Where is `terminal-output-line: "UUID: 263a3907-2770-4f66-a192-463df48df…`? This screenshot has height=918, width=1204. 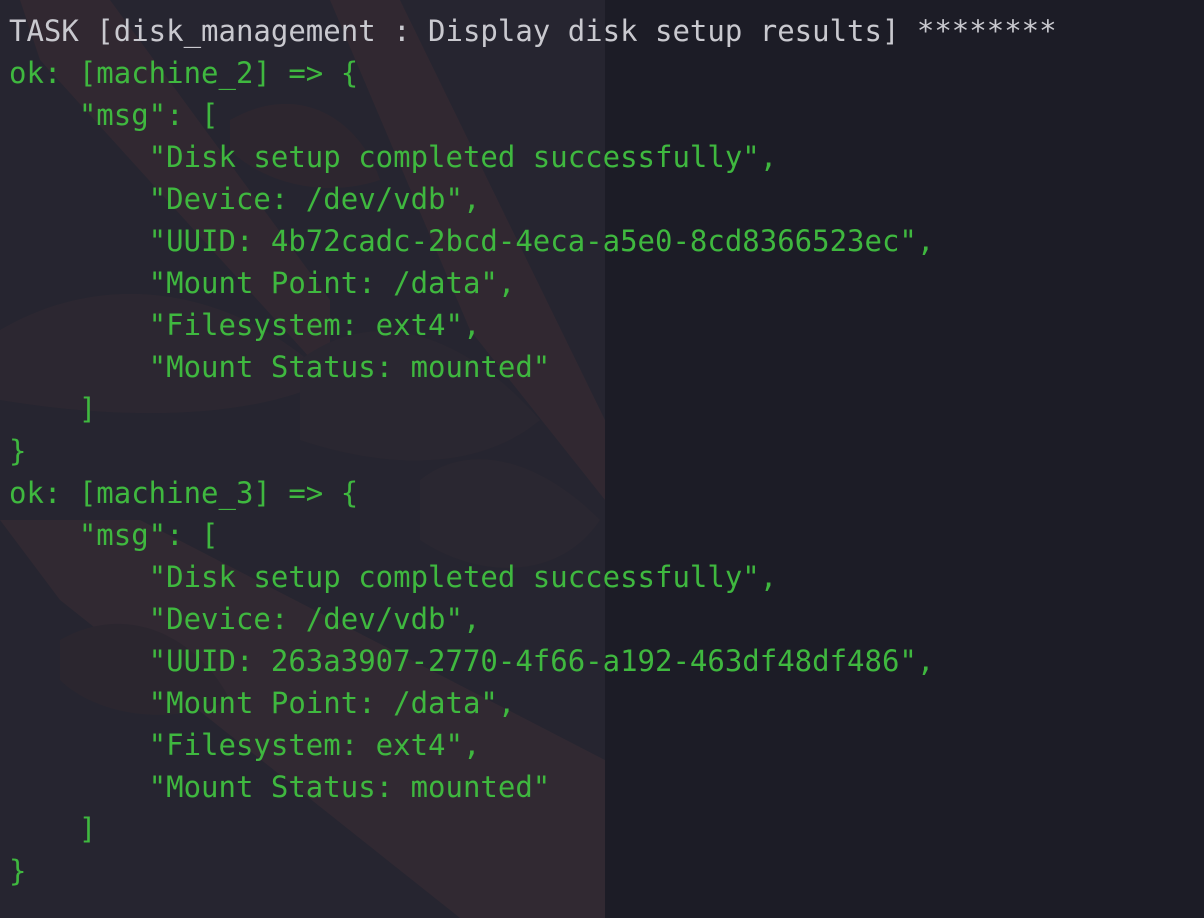
terminal-output-line: "UUID: 263a3907-2770-4f66-a192-463df48df… is located at coordinates (472, 661).